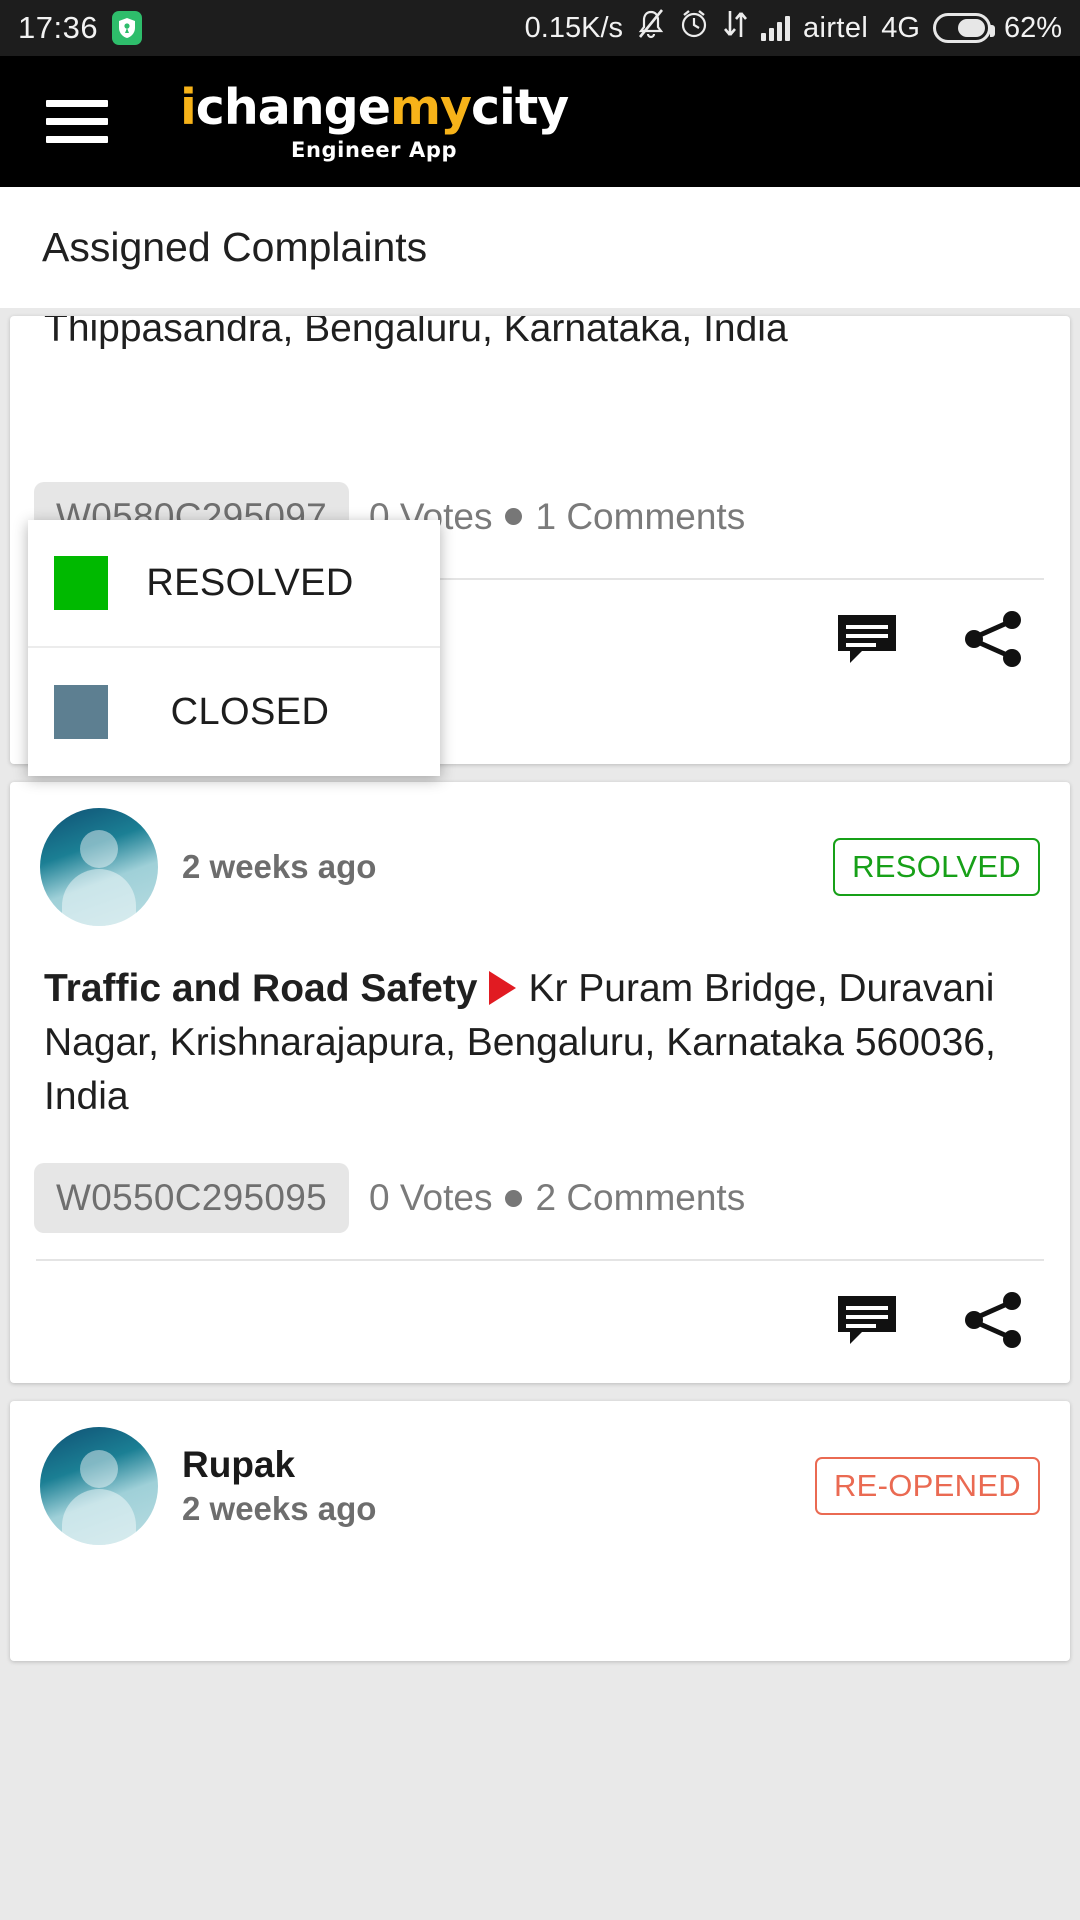 The width and height of the screenshot is (1080, 1920). What do you see at coordinates (192, 1198) in the screenshot?
I see `complaint-id-chip: W0550C295095` at bounding box center [192, 1198].